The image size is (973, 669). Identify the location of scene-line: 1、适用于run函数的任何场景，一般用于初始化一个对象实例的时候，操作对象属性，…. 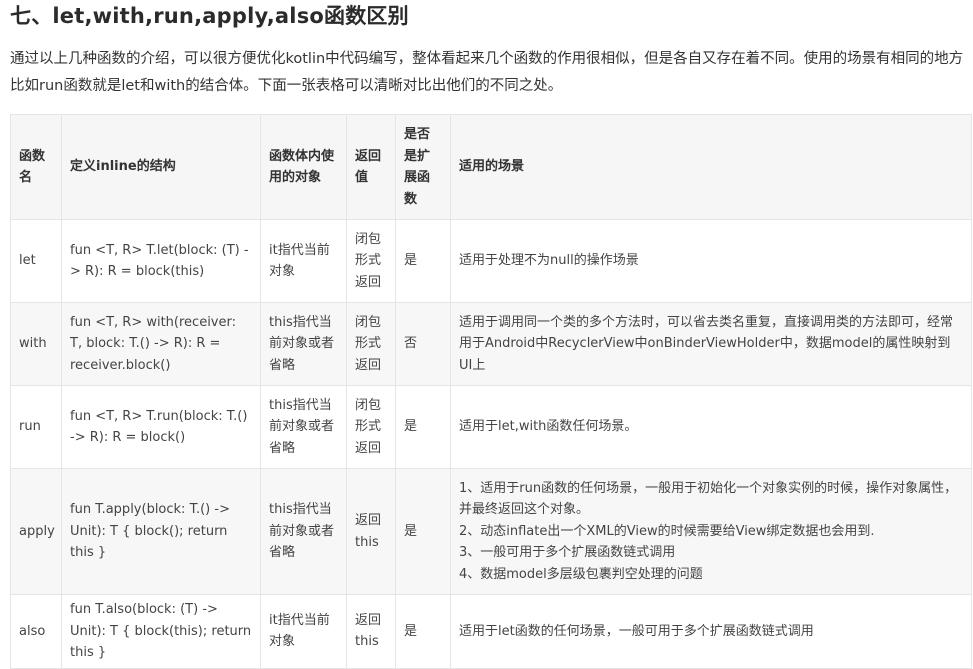
(708, 499).